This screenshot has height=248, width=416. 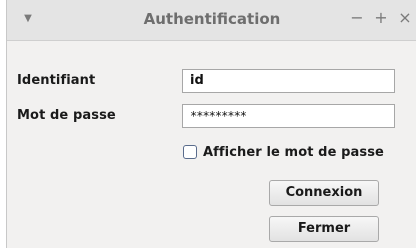 What do you see at coordinates (56, 80) in the screenshot?
I see `username-label: Identifiant` at bounding box center [56, 80].